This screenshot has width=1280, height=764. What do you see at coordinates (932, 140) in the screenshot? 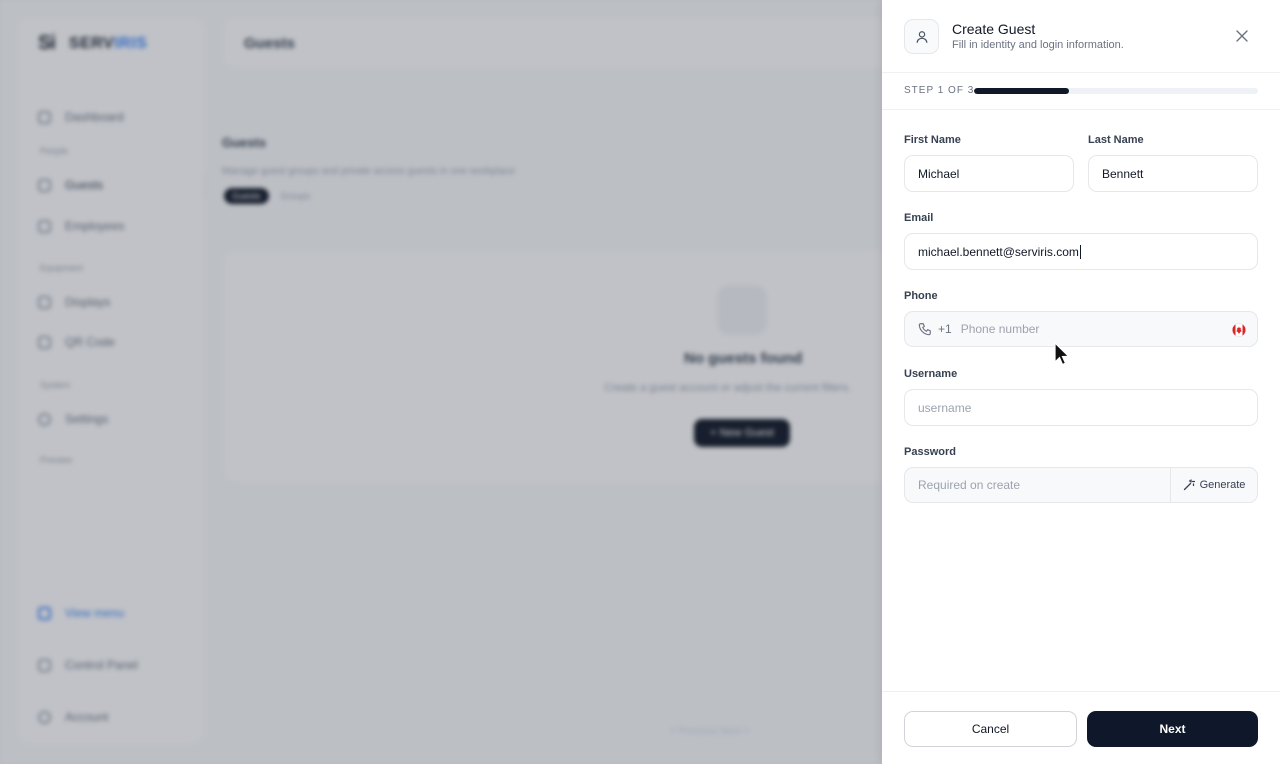
I see `first-name-label: First Name` at bounding box center [932, 140].